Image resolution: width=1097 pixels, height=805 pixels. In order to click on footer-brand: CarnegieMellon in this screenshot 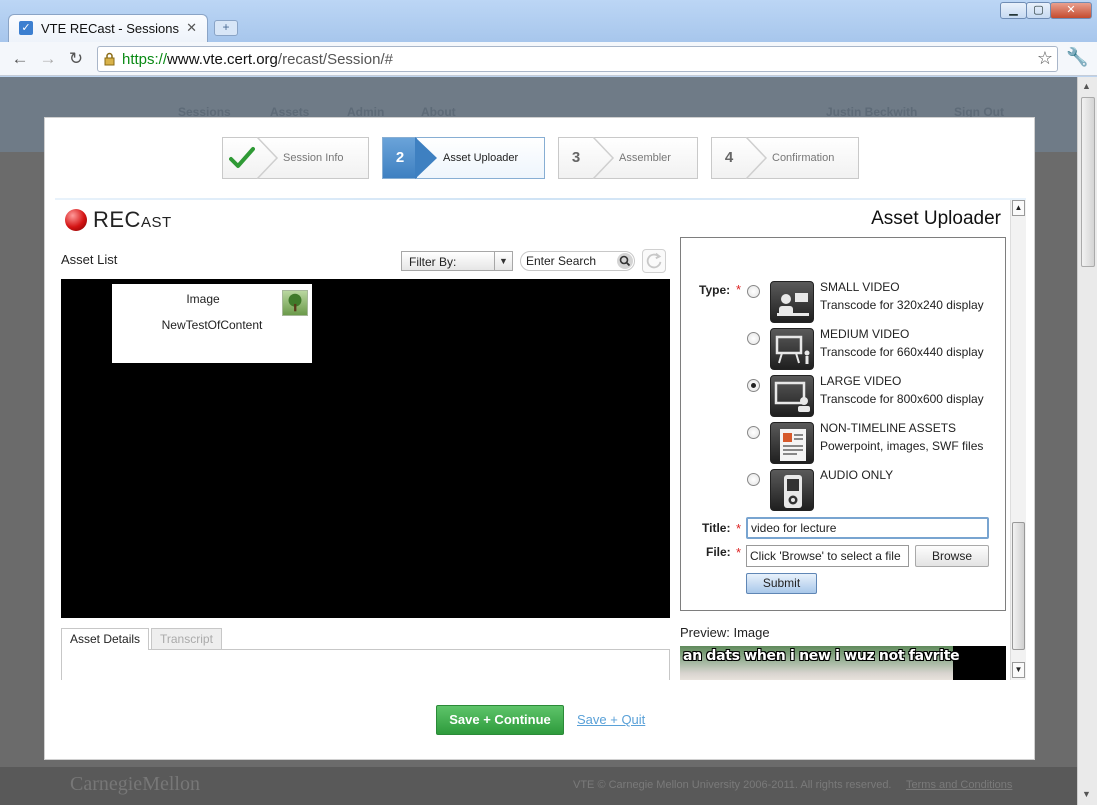, I will do `click(135, 784)`.